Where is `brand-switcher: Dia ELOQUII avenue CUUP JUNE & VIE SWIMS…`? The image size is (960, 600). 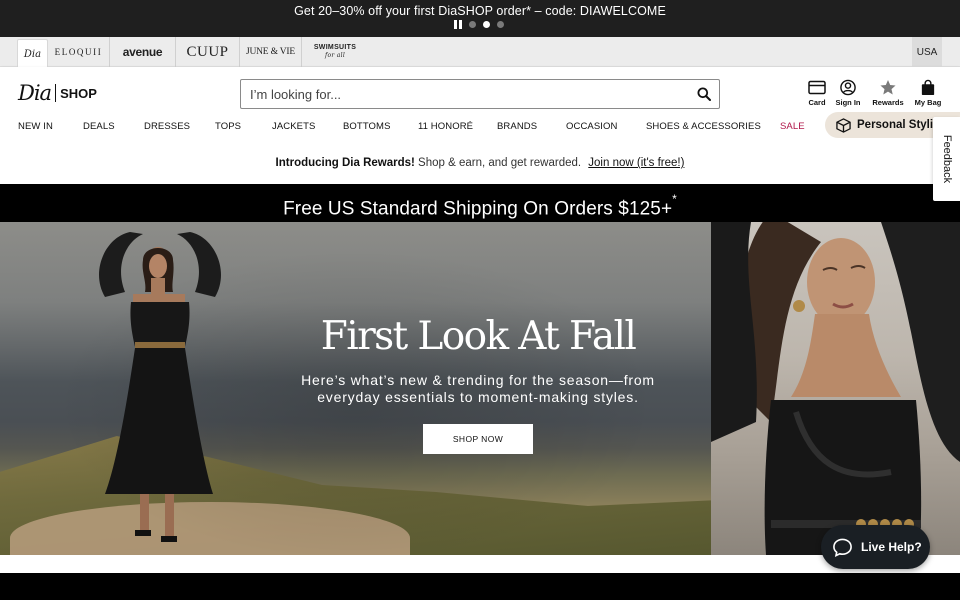
brand-switcher: Dia ELOQUII avenue CUUP JUNE & VIE SWIMS… is located at coordinates (480, 52).